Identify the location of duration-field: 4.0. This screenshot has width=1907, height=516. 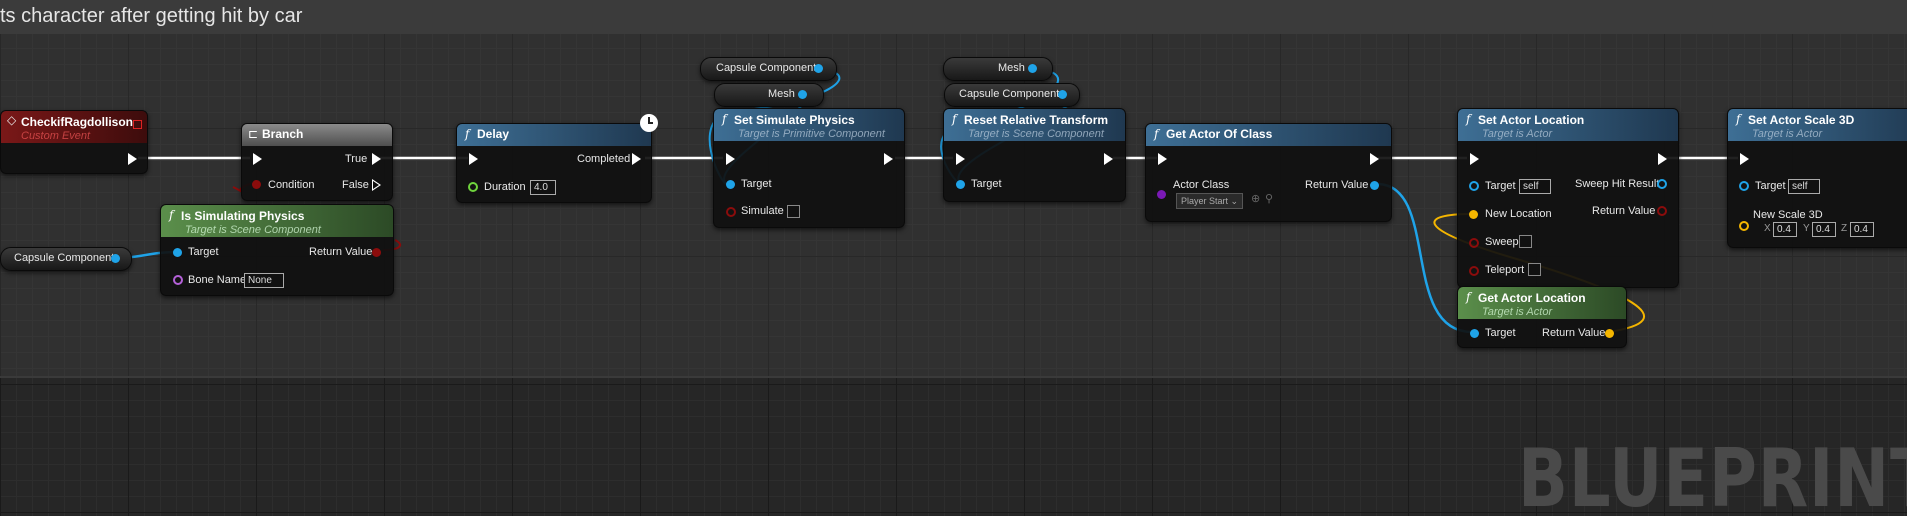
(543, 187).